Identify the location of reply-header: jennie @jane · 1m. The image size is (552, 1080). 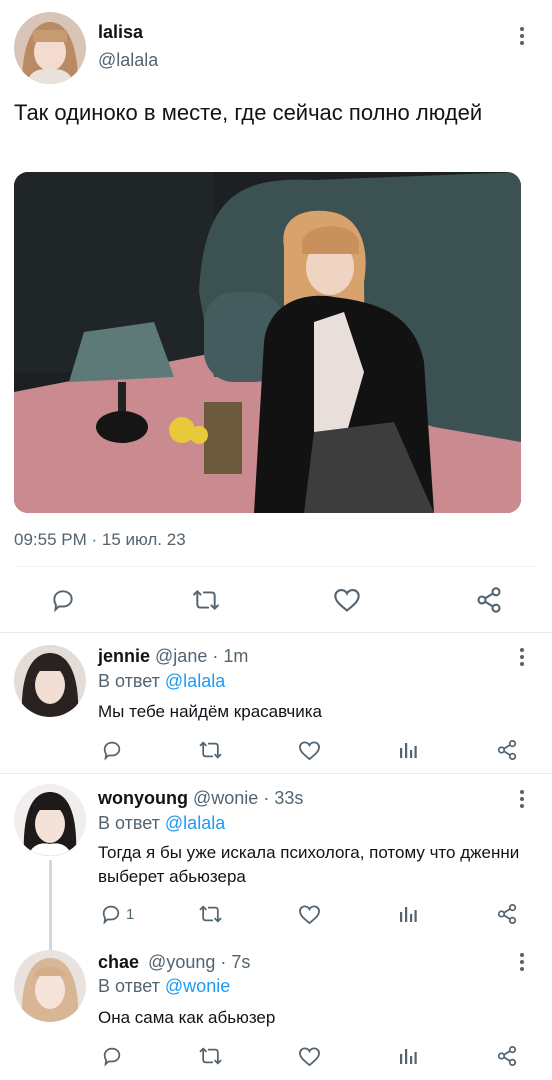
(173, 656).